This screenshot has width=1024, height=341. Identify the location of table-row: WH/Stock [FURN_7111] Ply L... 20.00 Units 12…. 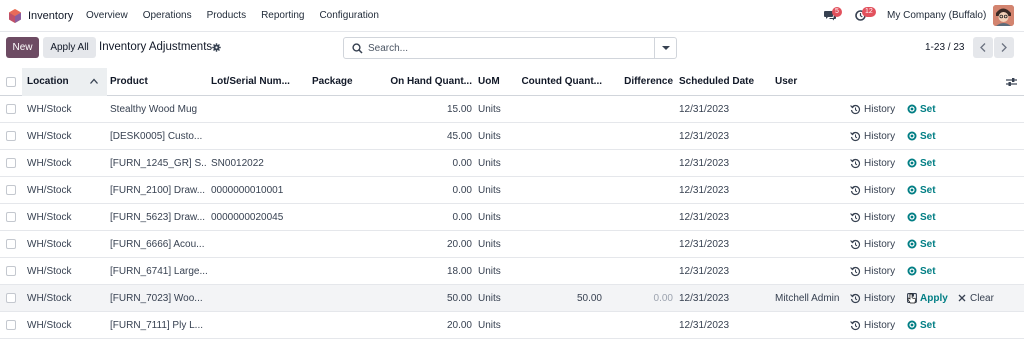
(512, 325).